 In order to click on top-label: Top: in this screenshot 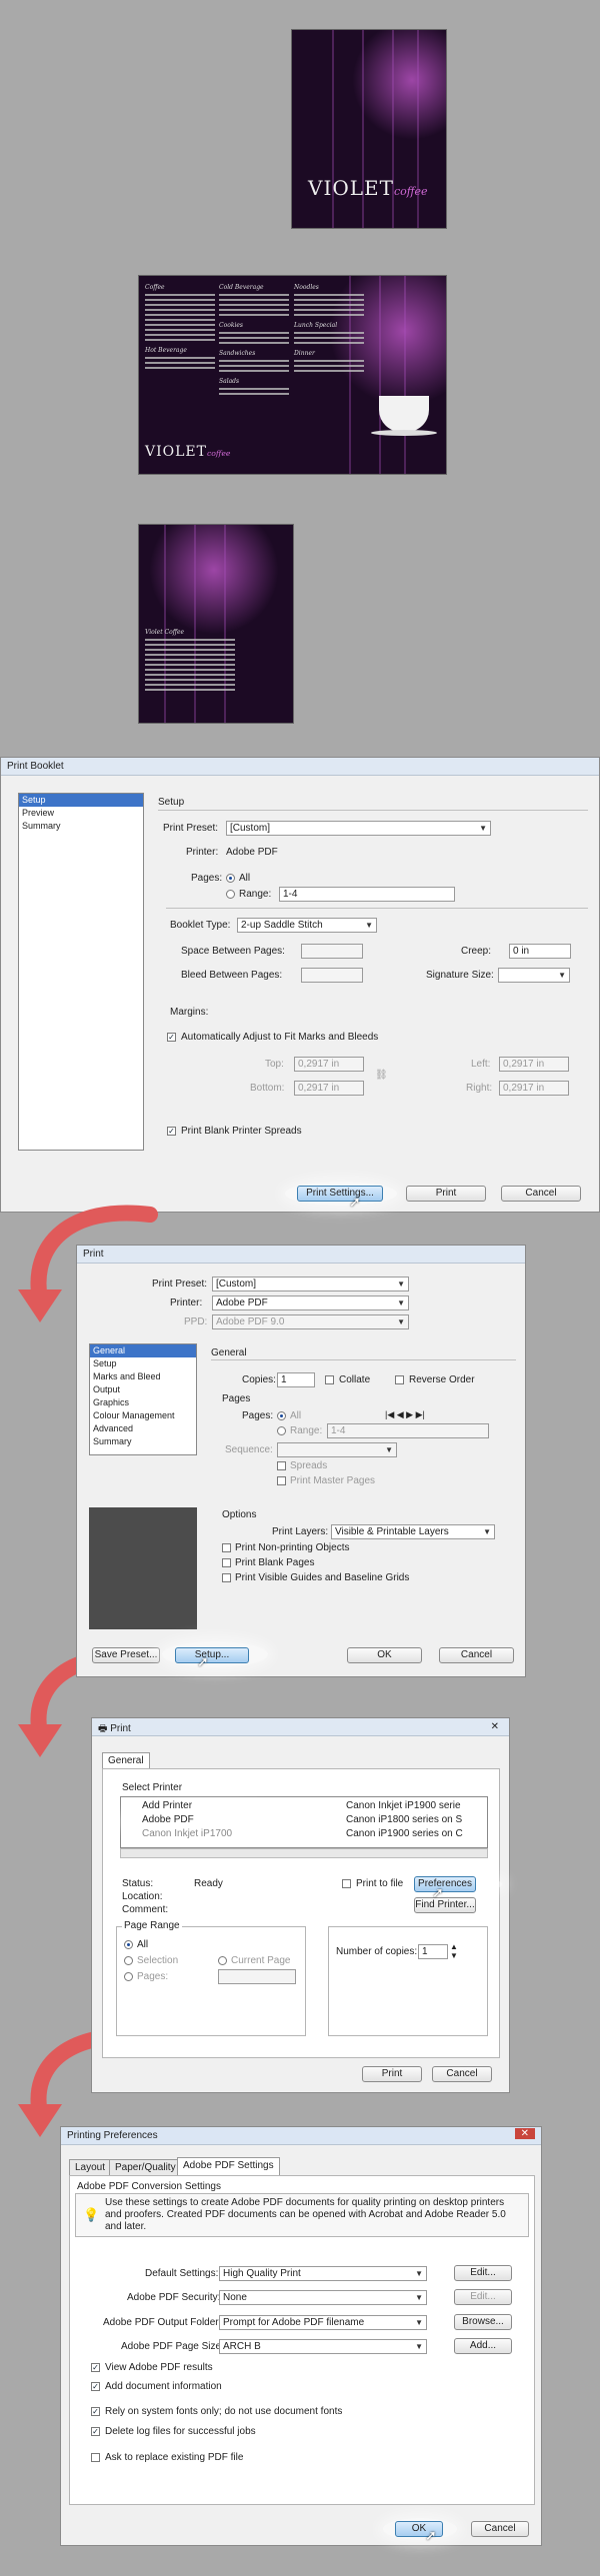, I will do `click(274, 1064)`.